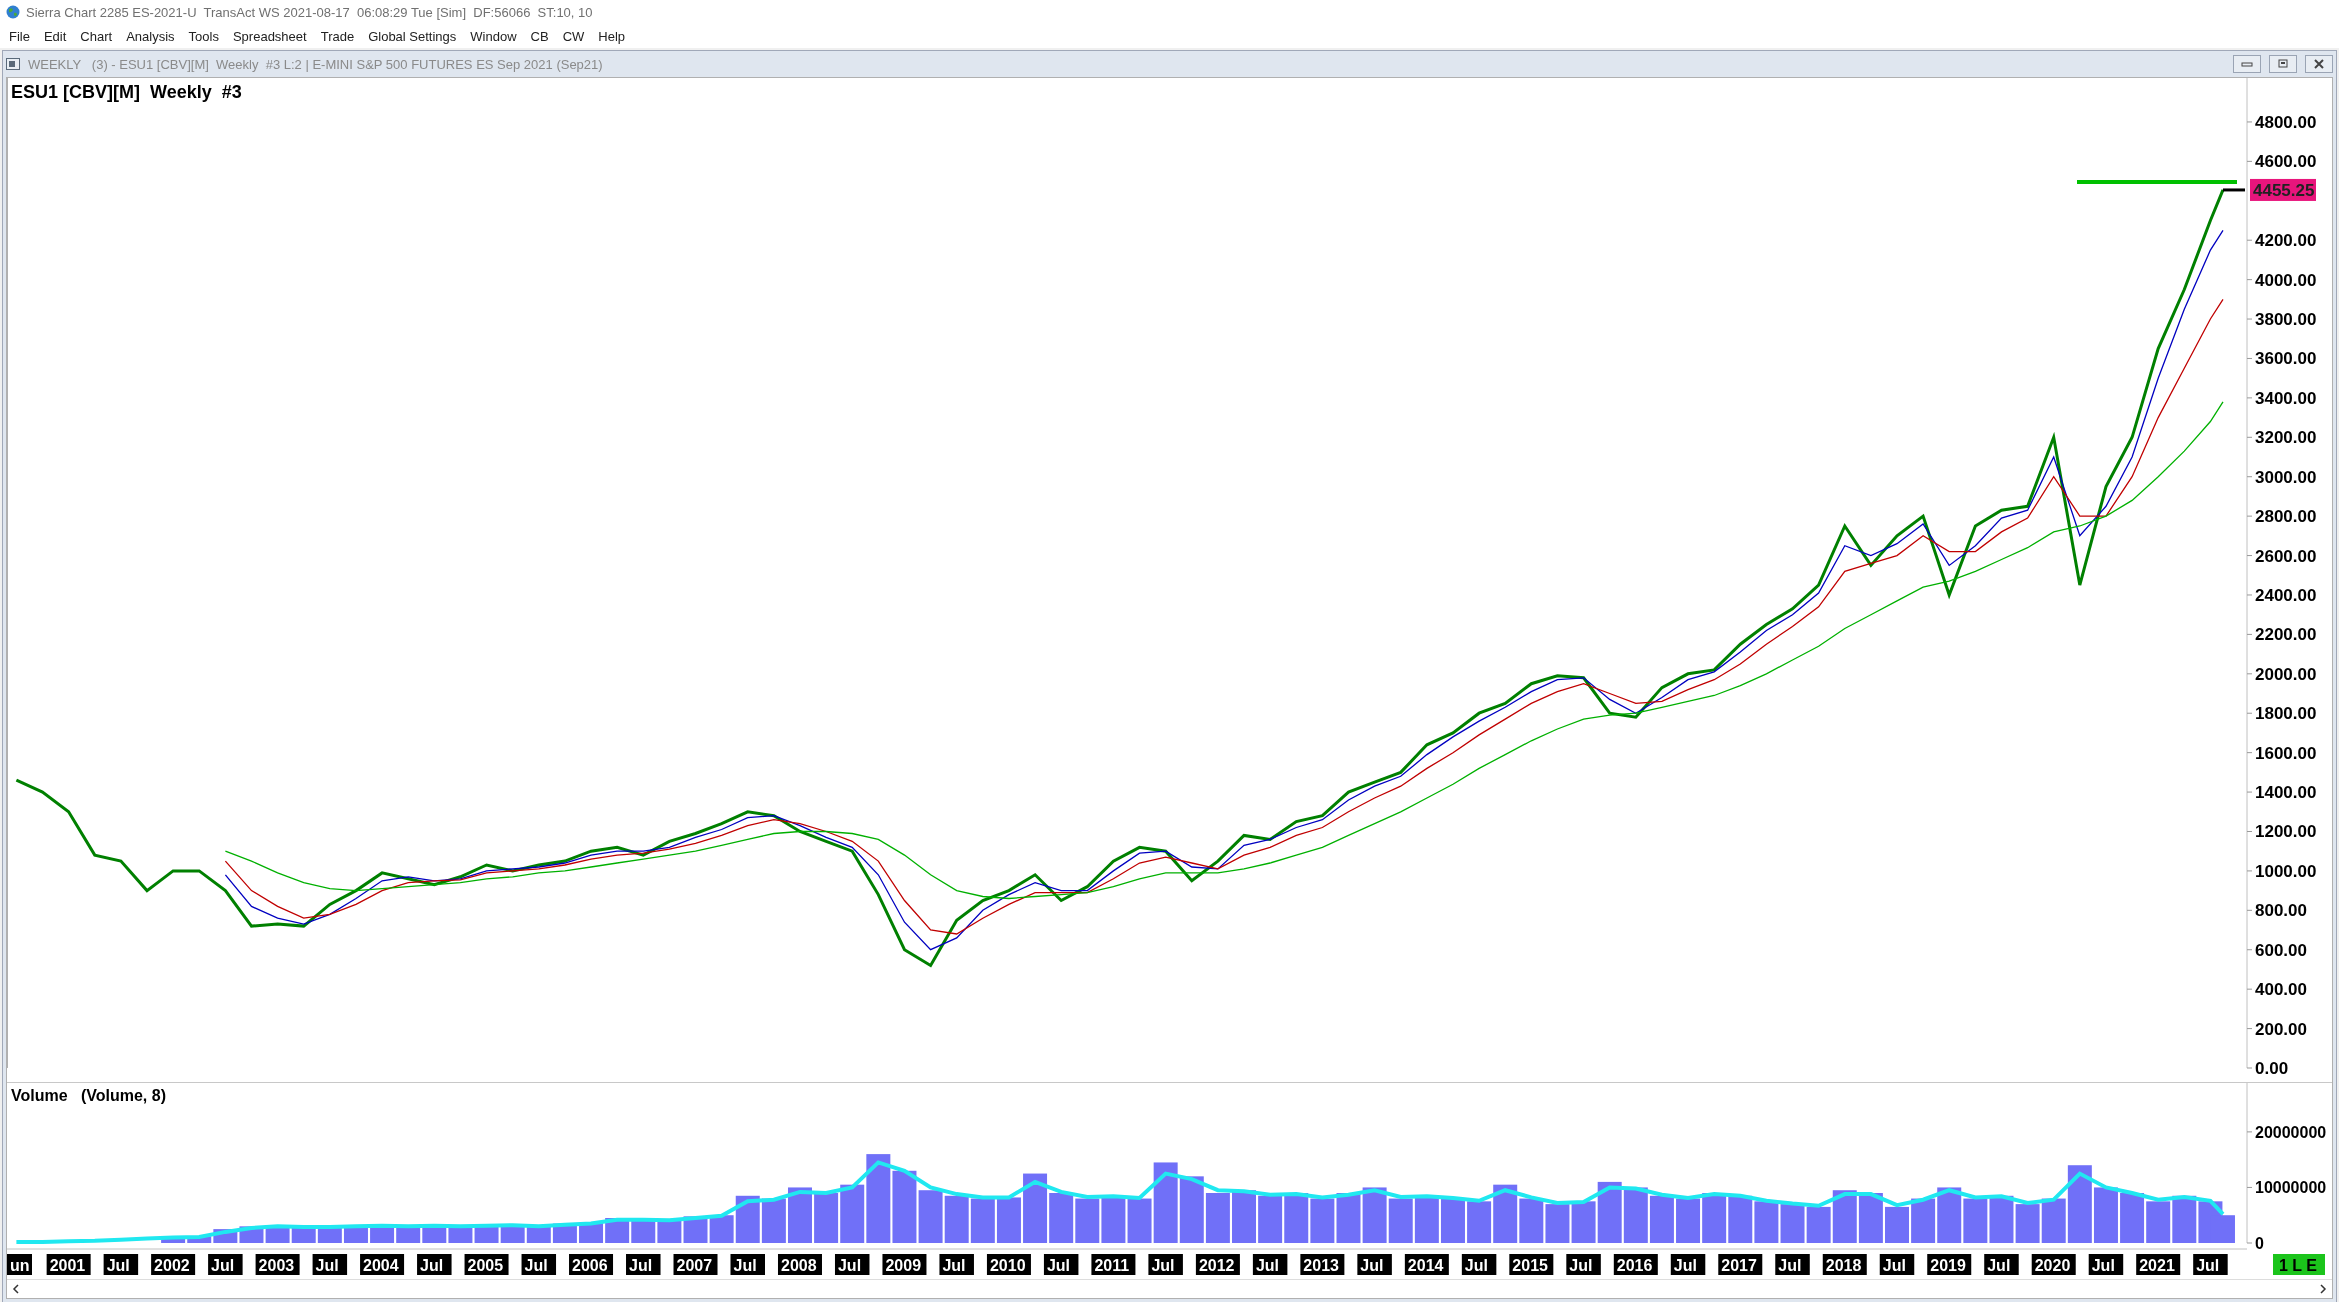  What do you see at coordinates (2283, 64) in the screenshot?
I see `restore-button` at bounding box center [2283, 64].